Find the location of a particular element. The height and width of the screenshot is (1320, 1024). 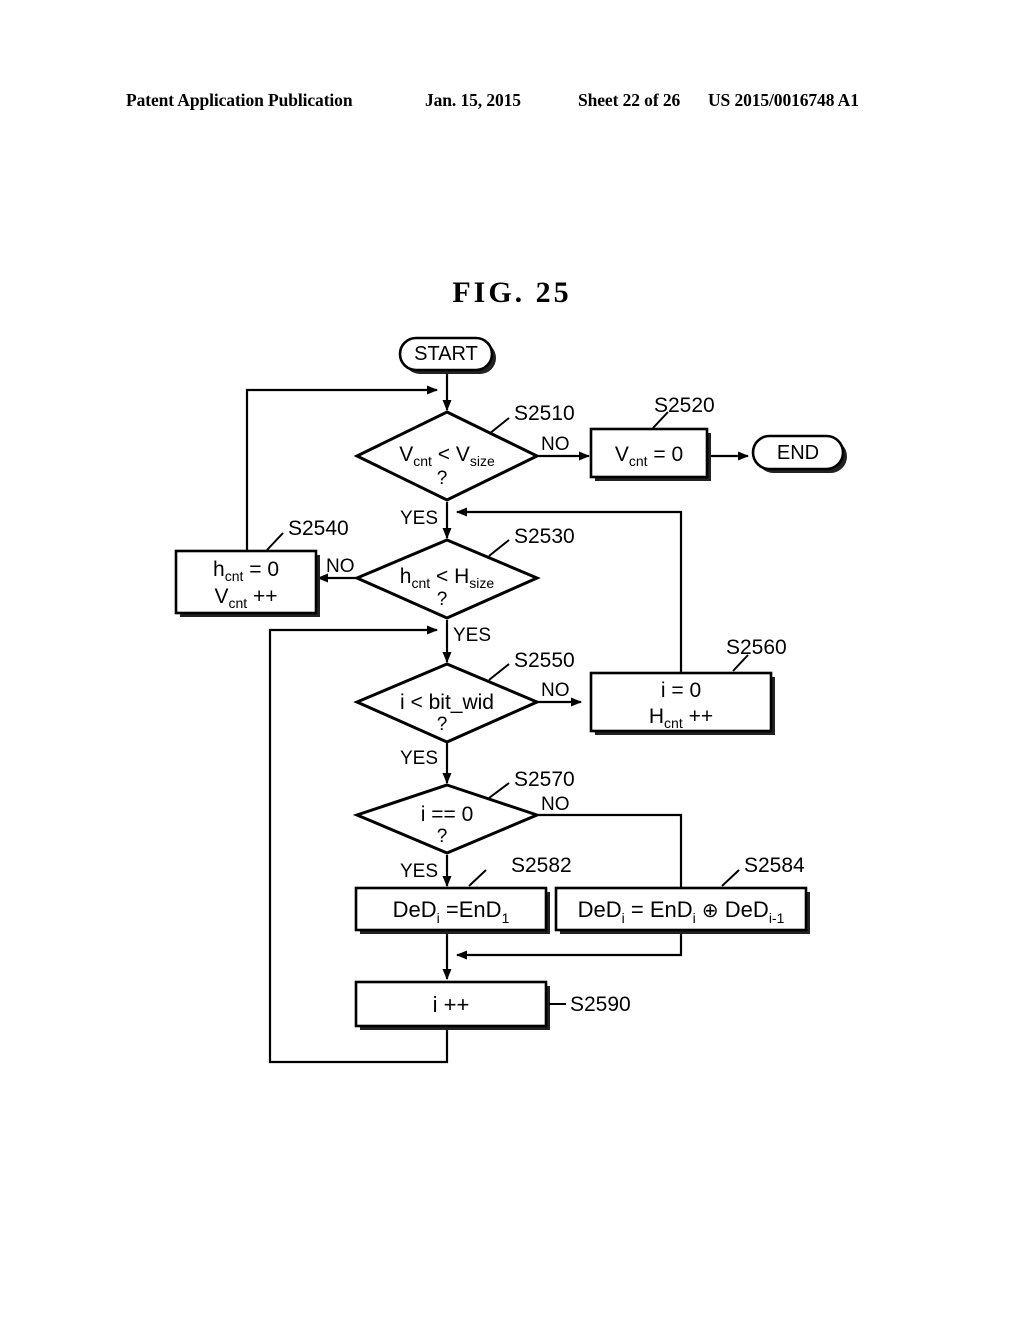

tag-s2582: S2582 is located at coordinates (541, 865).